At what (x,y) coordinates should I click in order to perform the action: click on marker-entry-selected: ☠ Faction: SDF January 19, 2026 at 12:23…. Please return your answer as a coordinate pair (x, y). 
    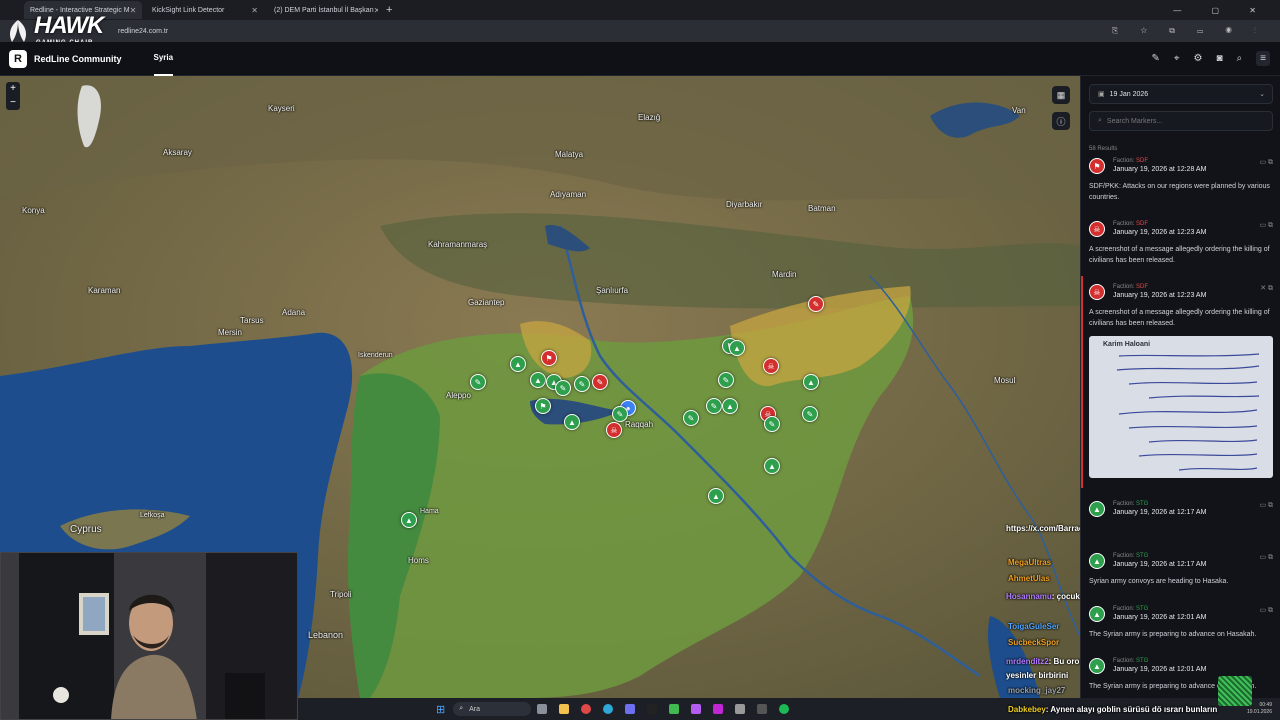
    Looking at the image, I should click on (1182, 384).